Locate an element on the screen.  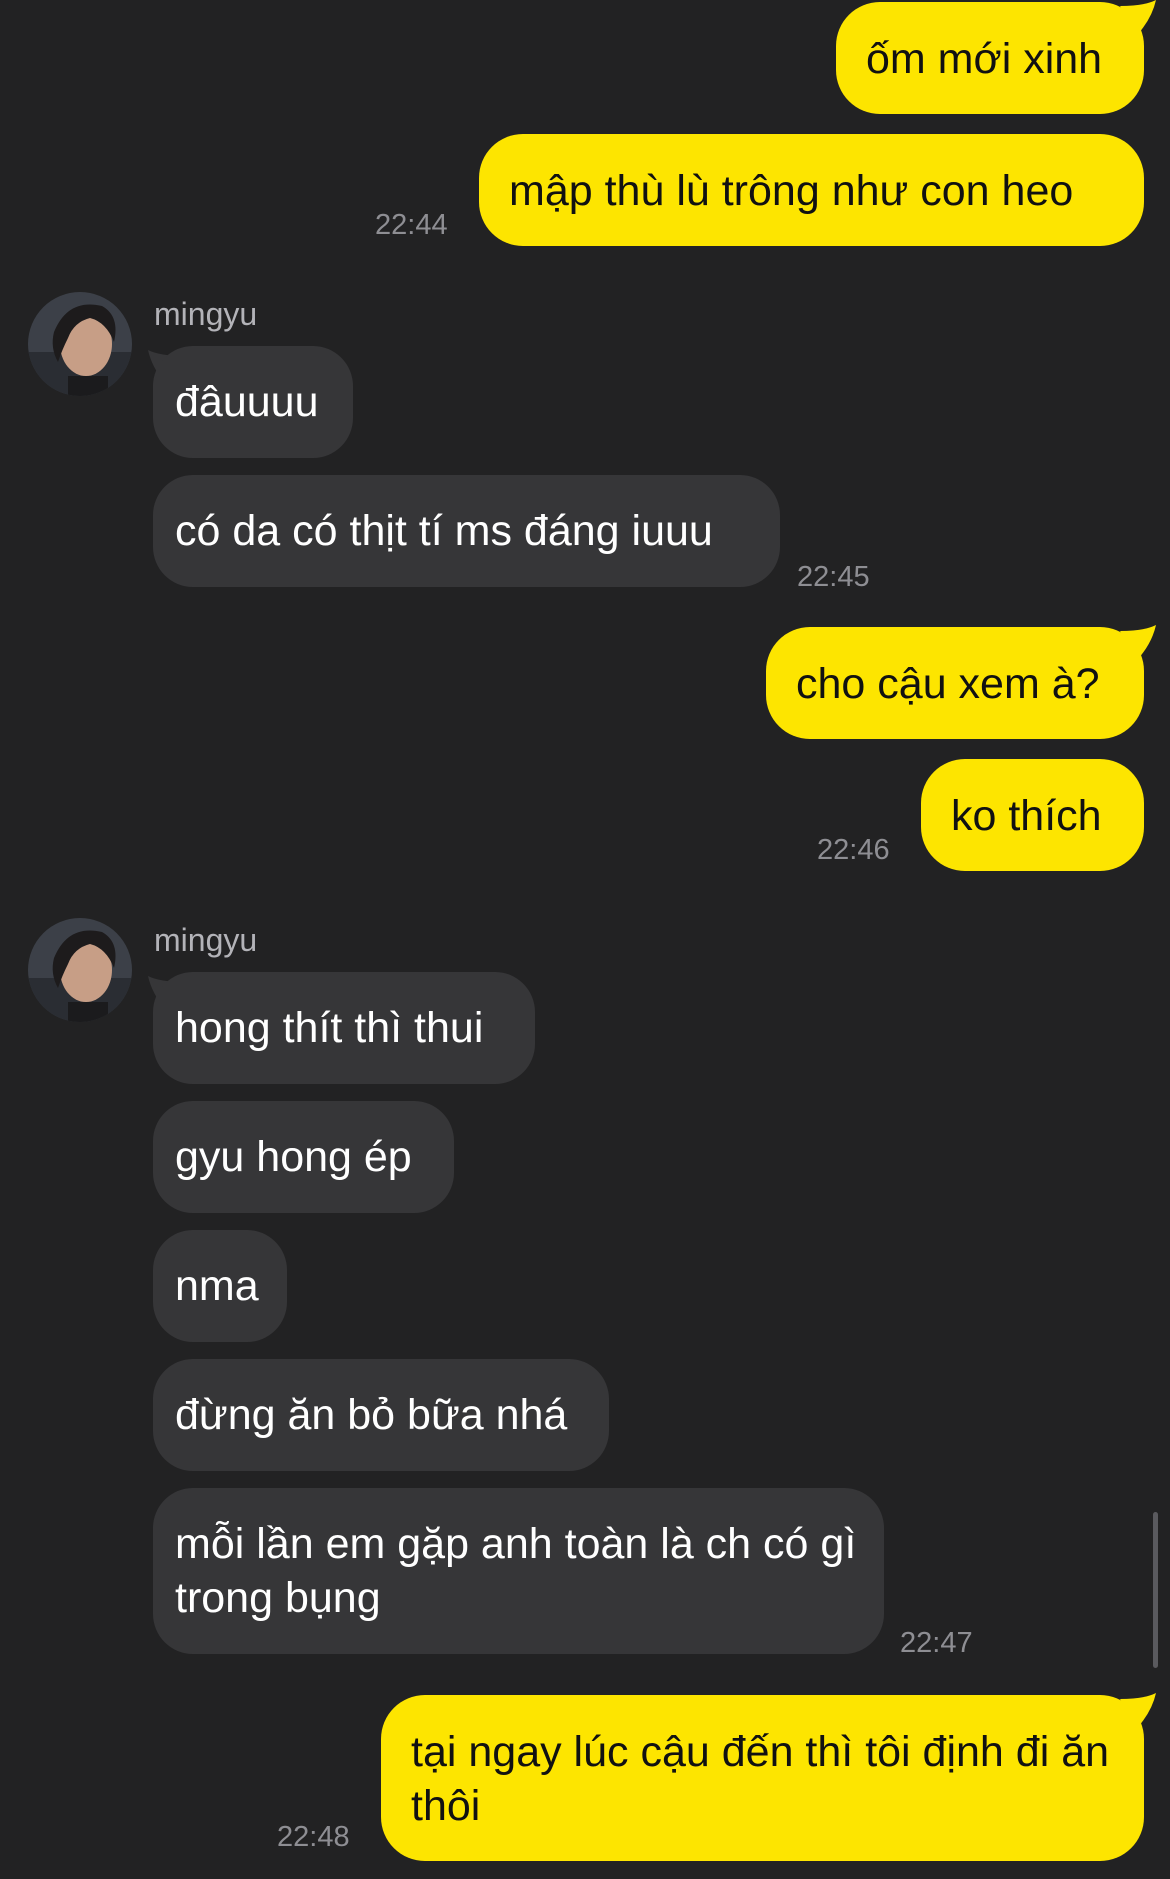
message-bubble-theirs: gyu hong ép is located at coordinates (303, 1157).